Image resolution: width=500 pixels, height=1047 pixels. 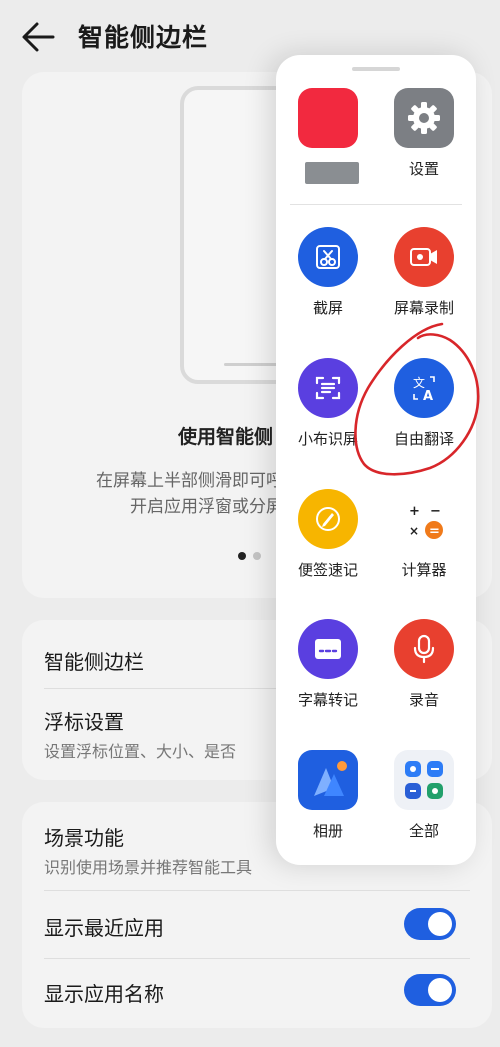 What do you see at coordinates (424, 570) in the screenshot?
I see `app-label: 计算器` at bounding box center [424, 570].